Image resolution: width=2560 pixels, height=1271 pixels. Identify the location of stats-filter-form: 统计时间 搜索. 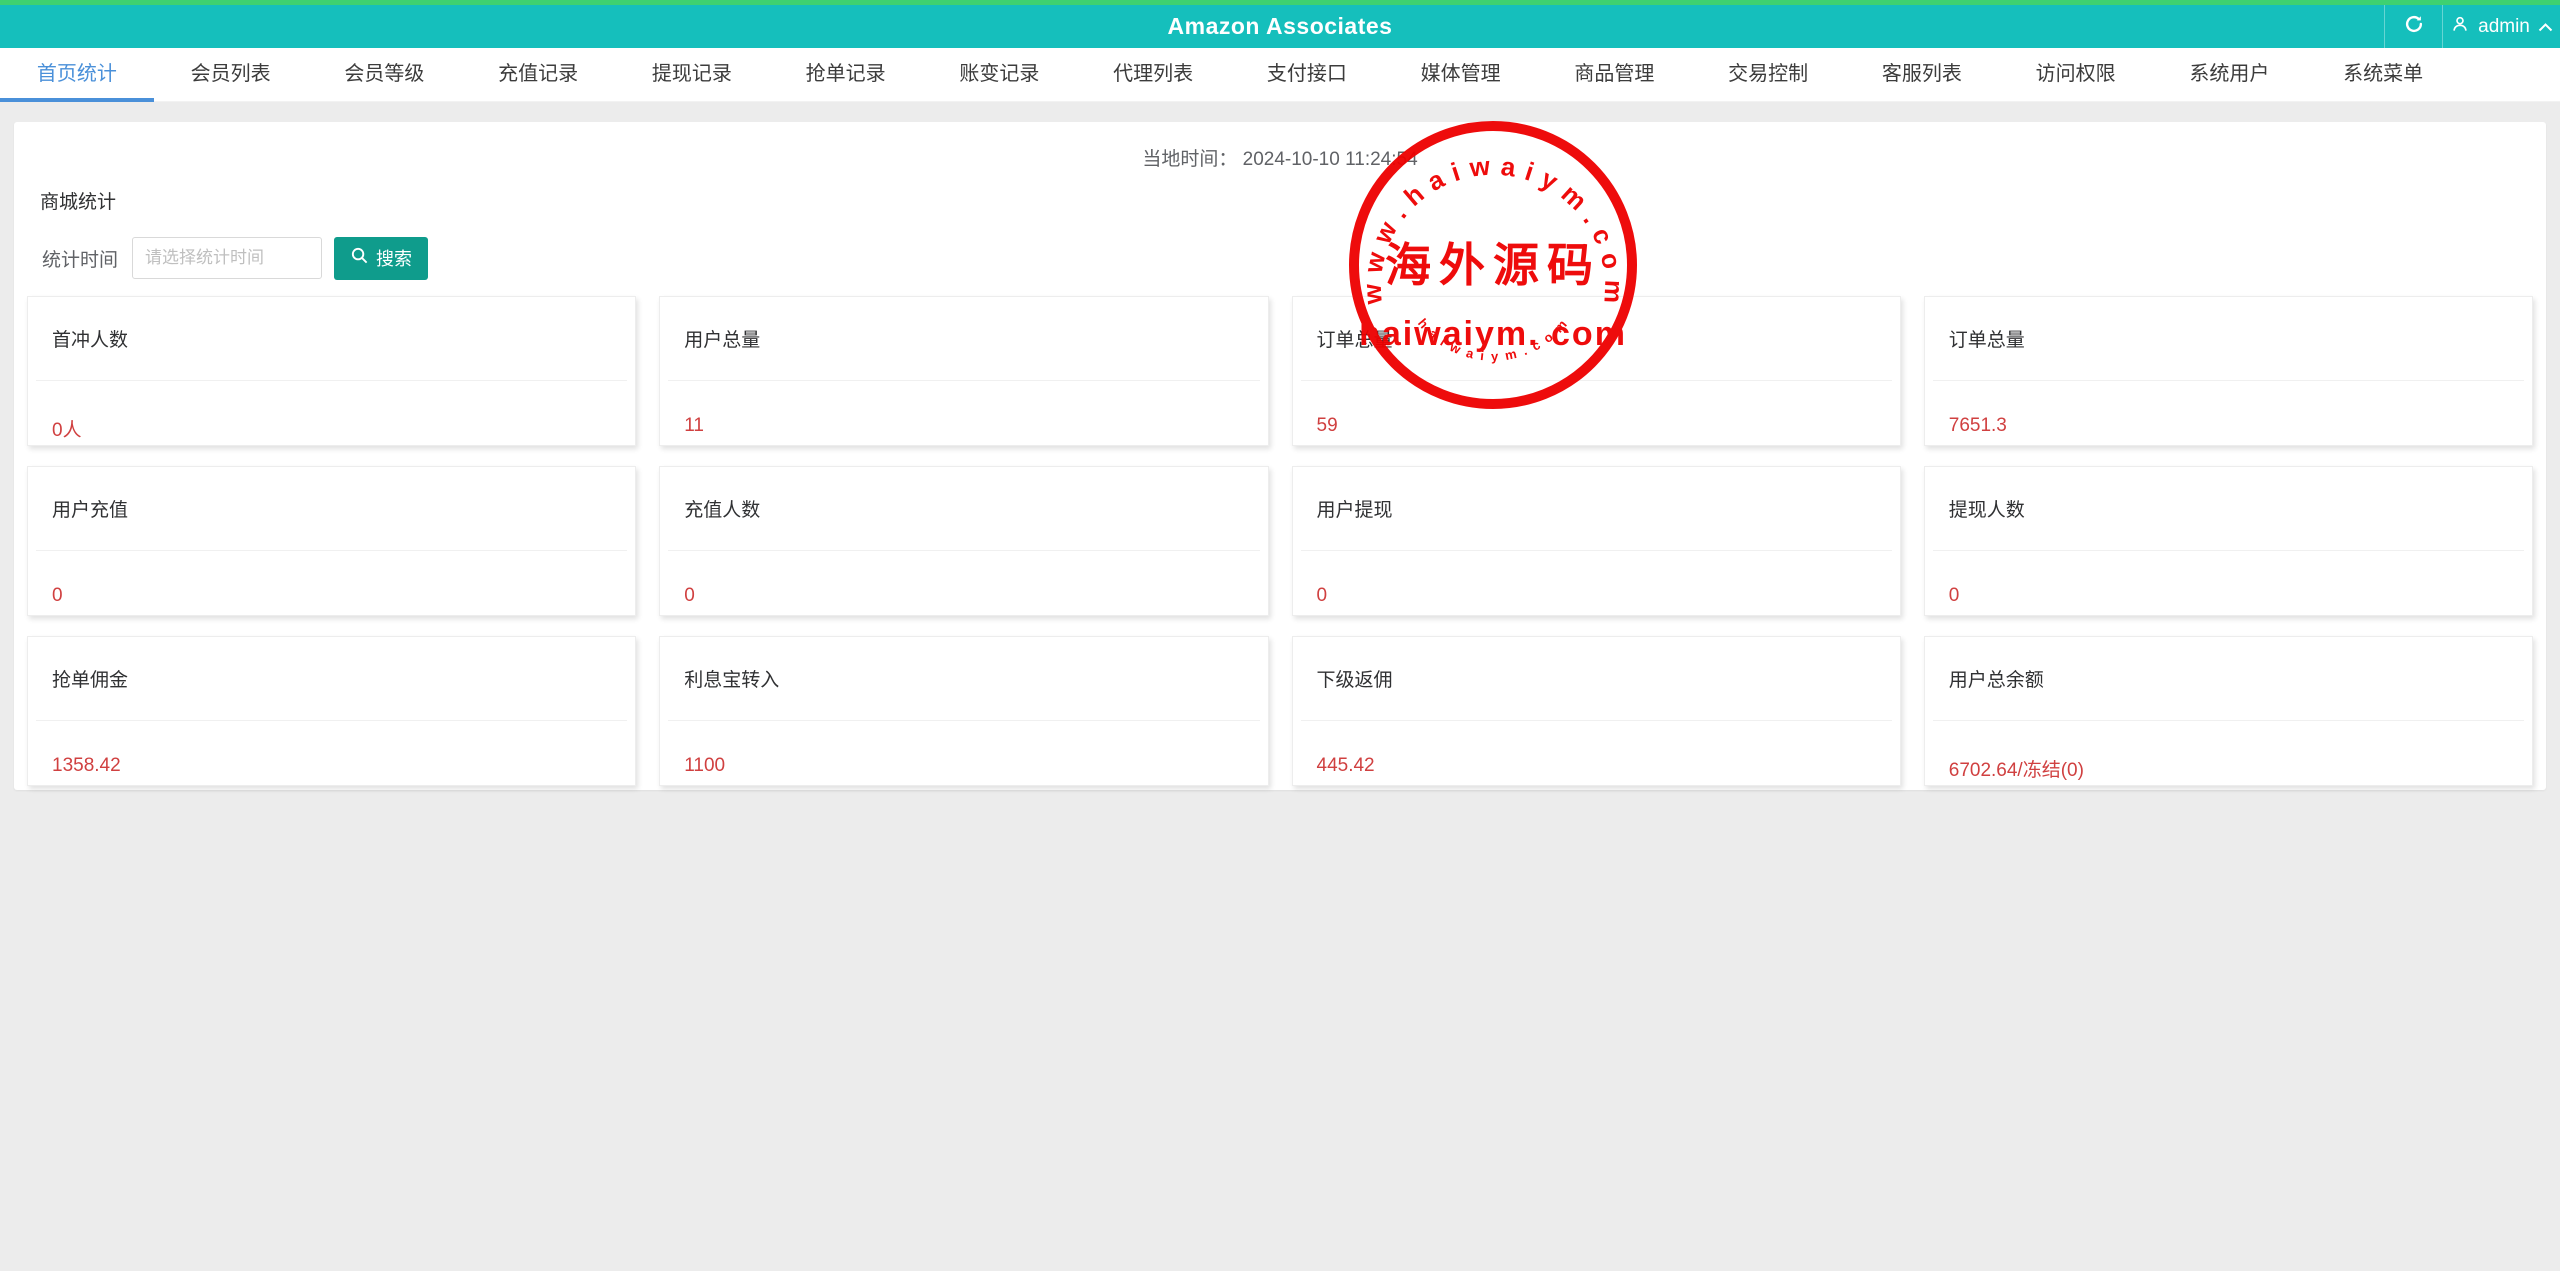
(1280, 258).